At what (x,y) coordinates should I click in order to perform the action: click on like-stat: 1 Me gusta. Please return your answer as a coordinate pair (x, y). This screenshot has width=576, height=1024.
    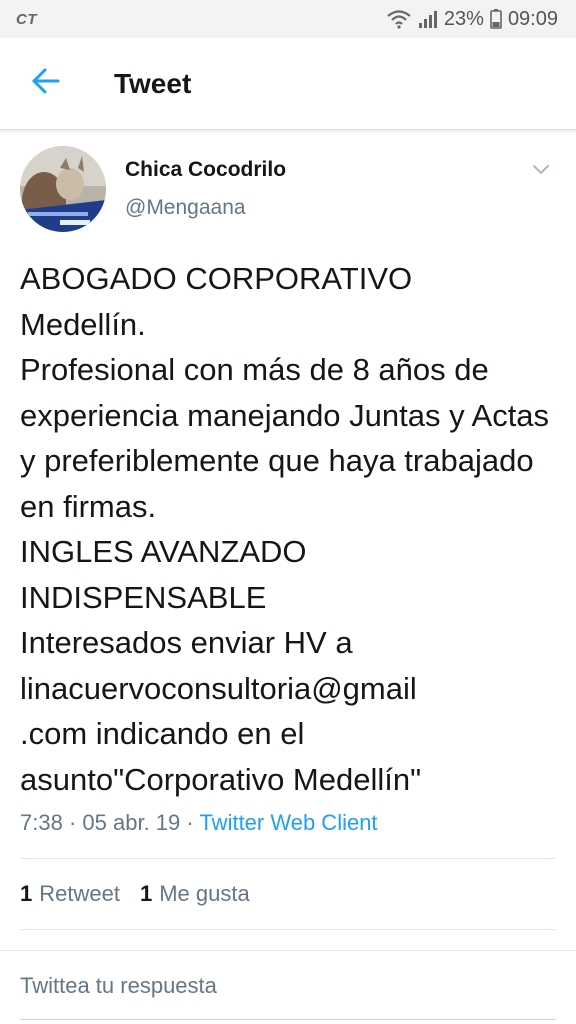
    Looking at the image, I should click on (195, 894).